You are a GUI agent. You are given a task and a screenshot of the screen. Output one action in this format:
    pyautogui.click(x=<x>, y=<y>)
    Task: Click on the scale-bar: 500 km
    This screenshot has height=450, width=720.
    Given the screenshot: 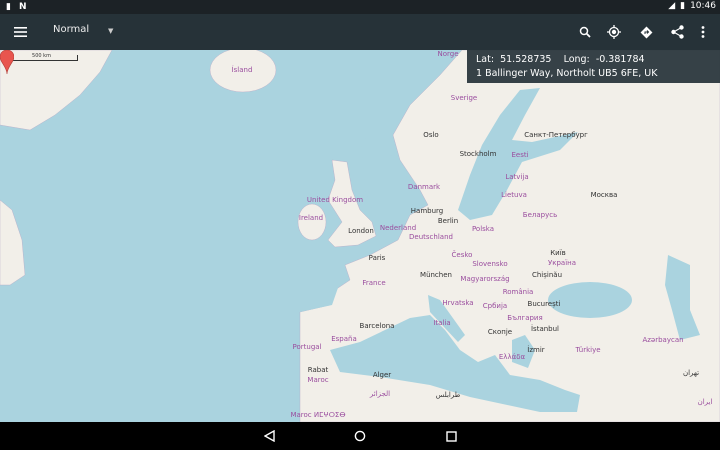 What is the action you would take?
    pyautogui.click(x=41, y=57)
    